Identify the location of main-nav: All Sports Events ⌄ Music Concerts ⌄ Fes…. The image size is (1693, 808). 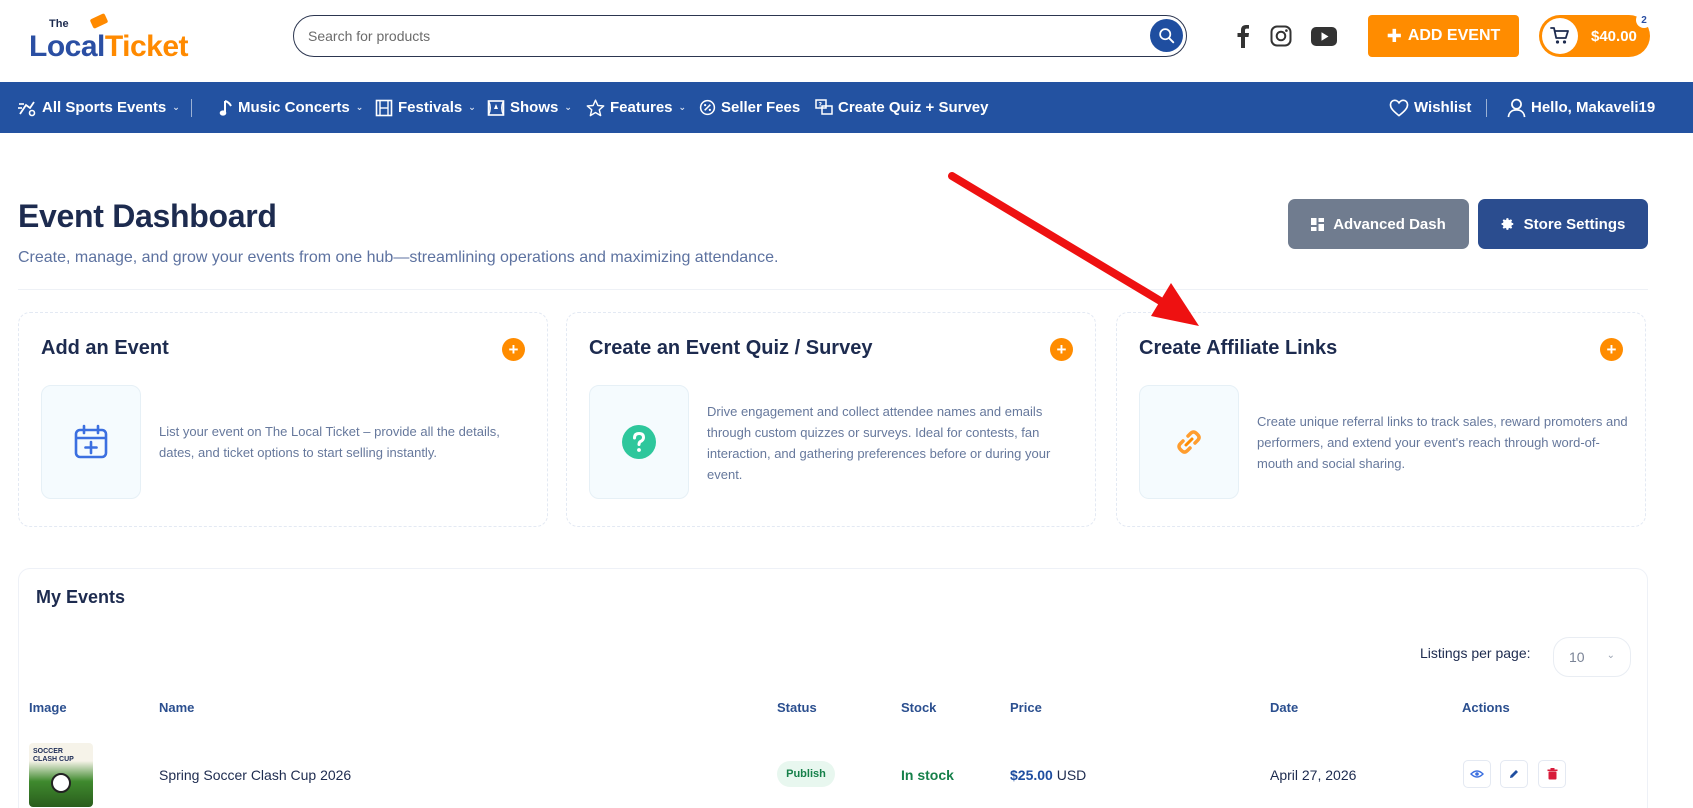
(846, 107).